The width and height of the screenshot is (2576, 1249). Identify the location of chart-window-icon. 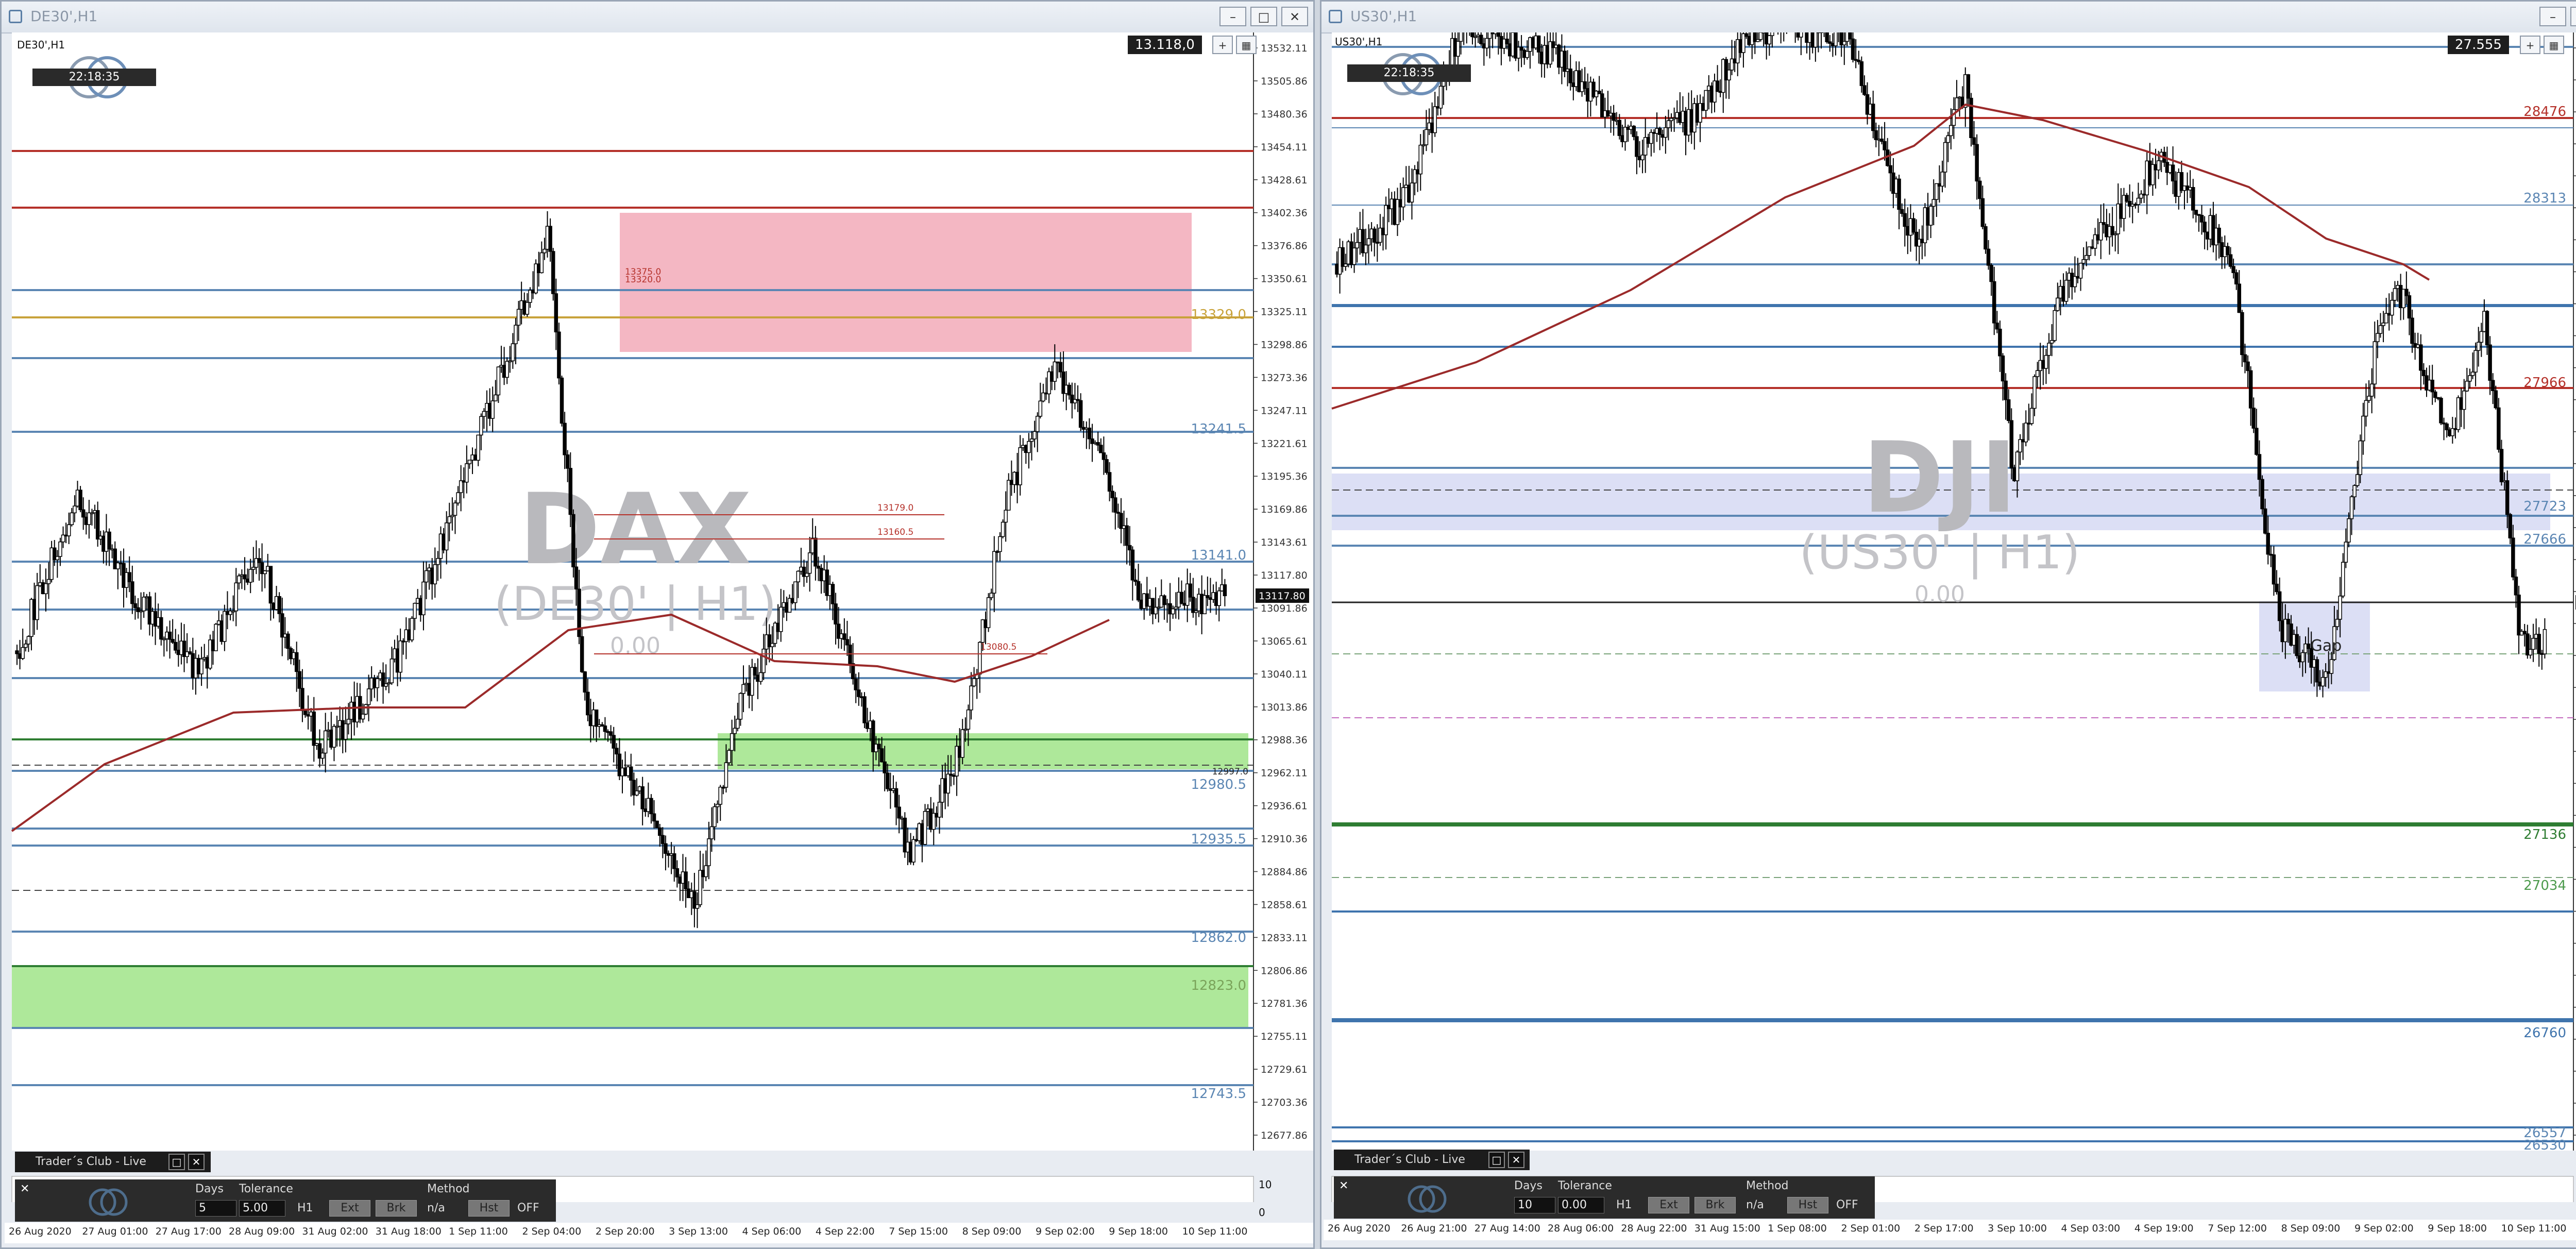
(1335, 16).